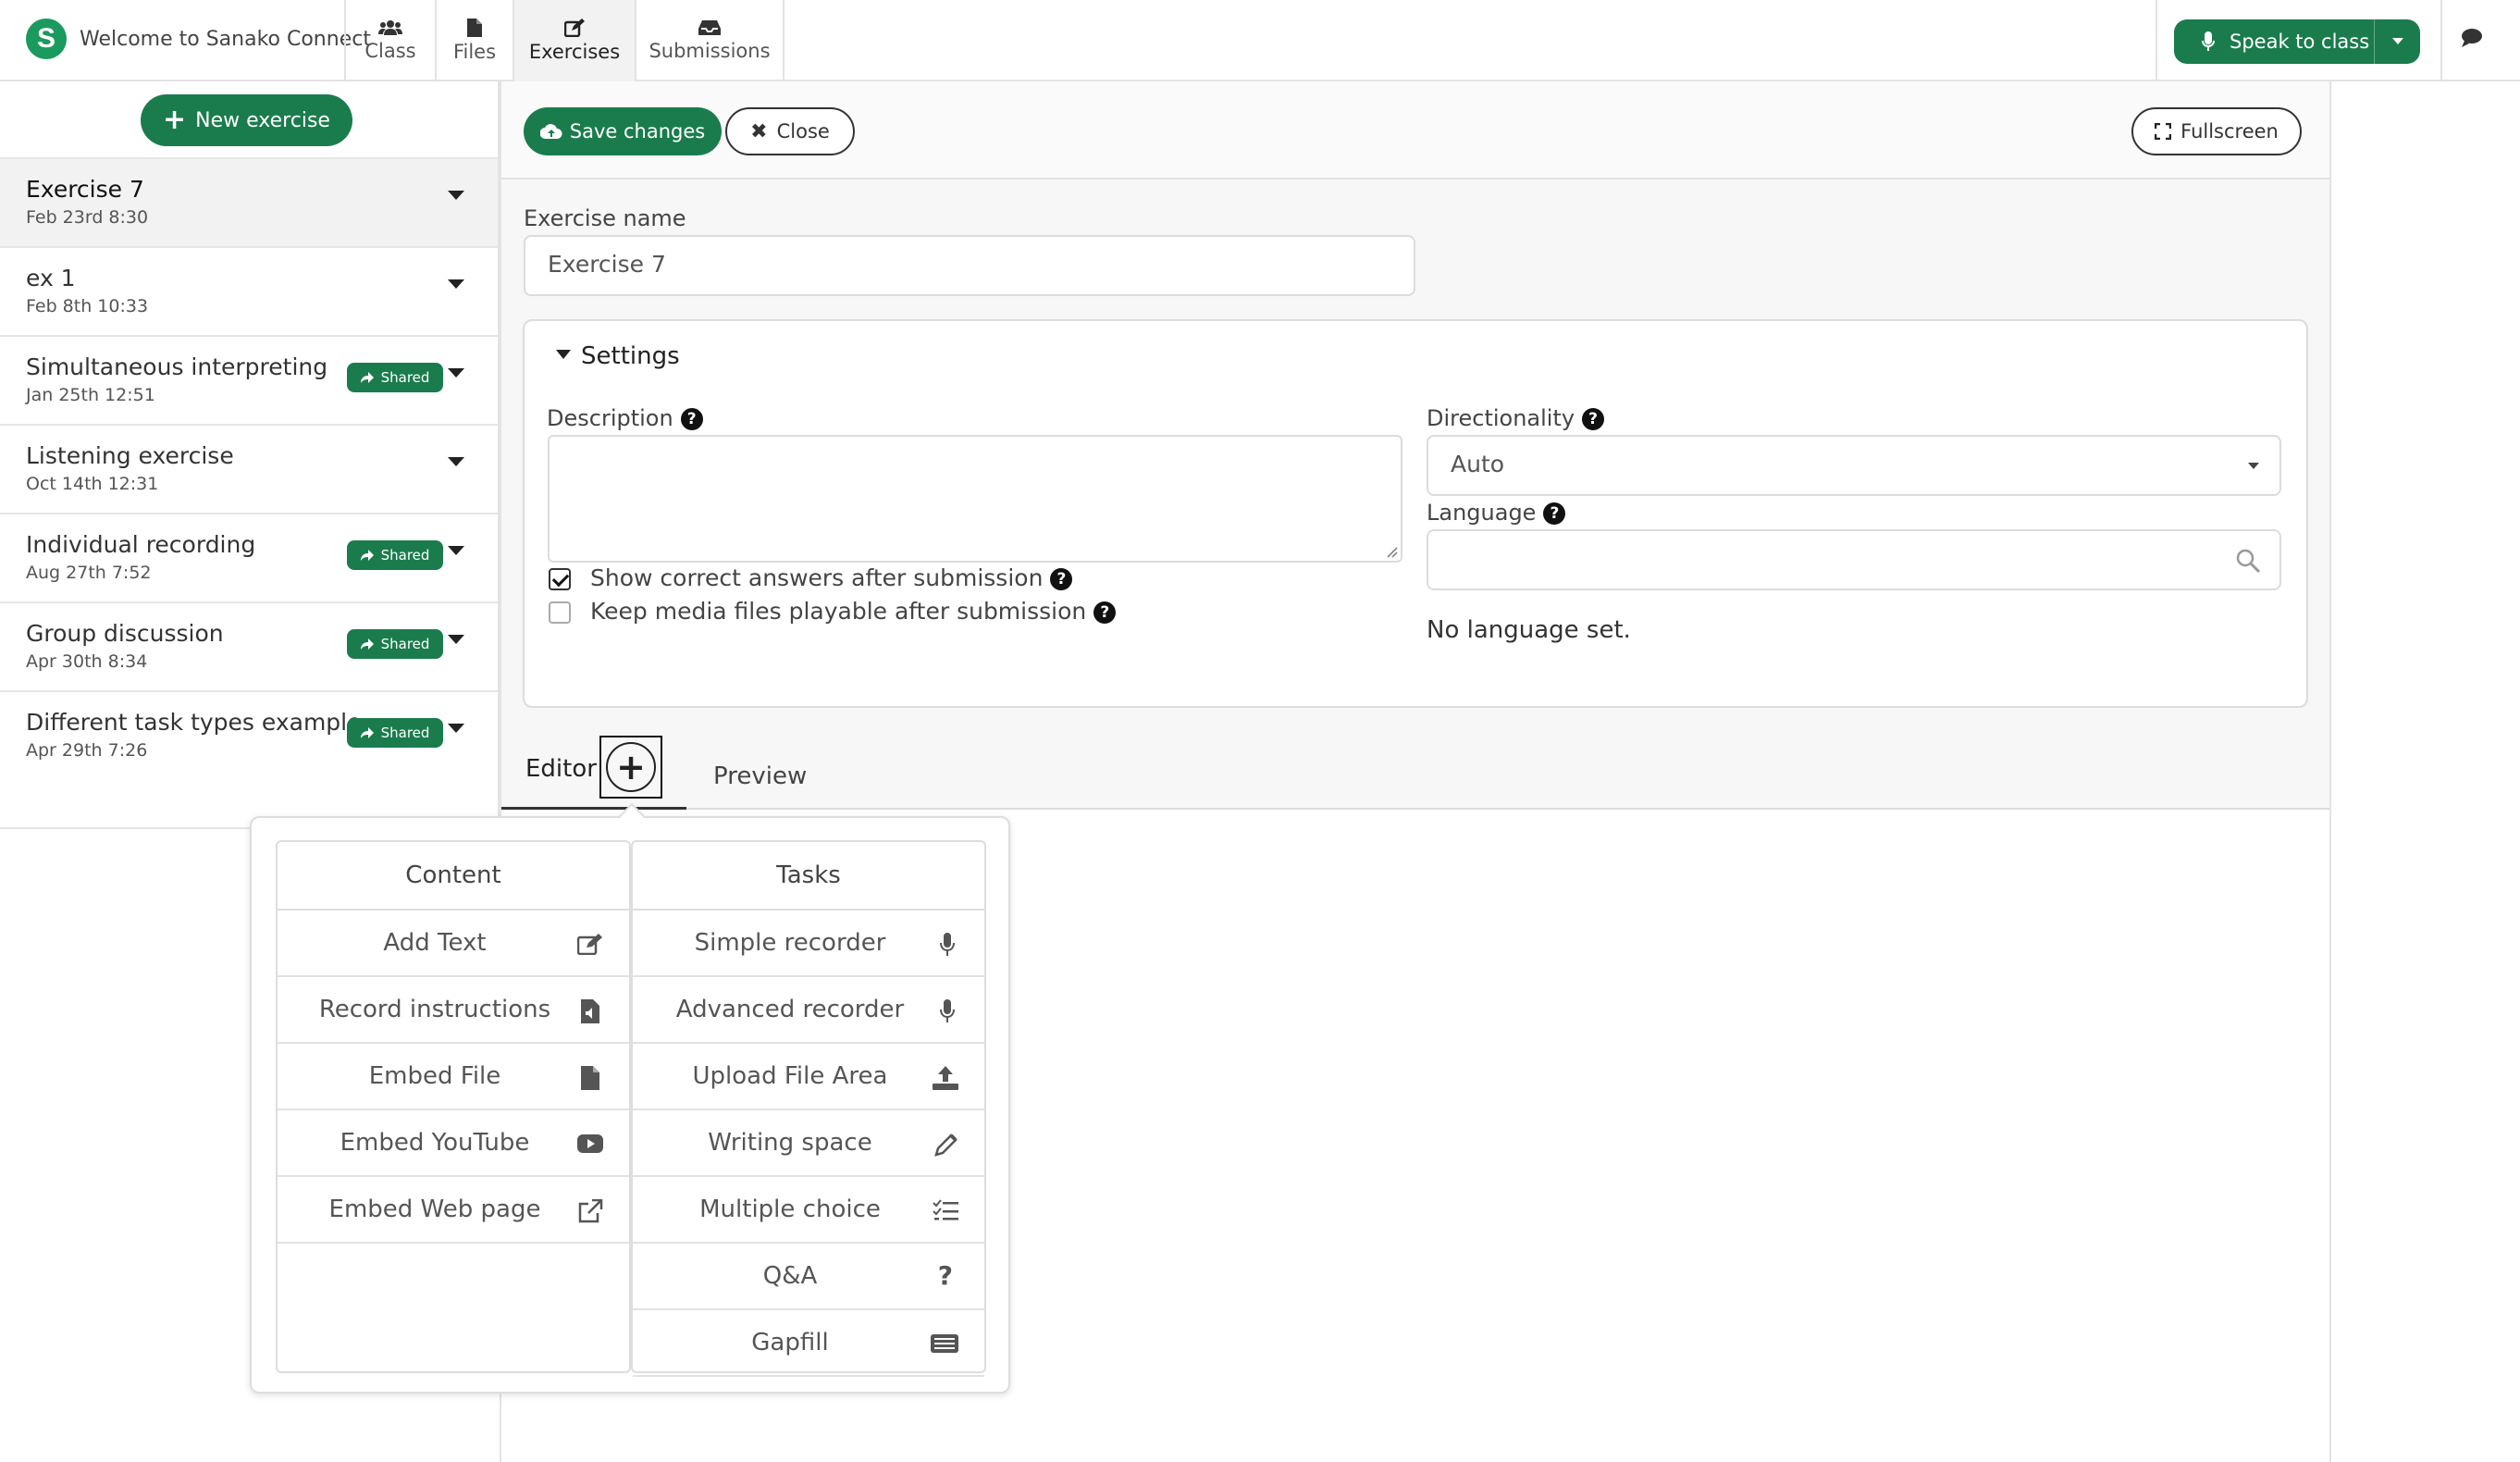 The height and width of the screenshot is (1462, 2520). I want to click on show-answers-checkbox, so click(560, 579).